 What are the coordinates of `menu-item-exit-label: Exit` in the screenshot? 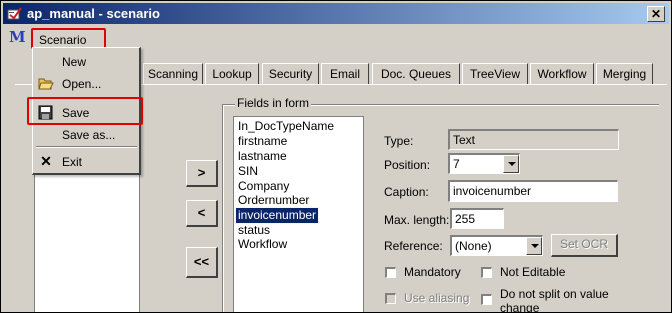 It's located at (72, 162).